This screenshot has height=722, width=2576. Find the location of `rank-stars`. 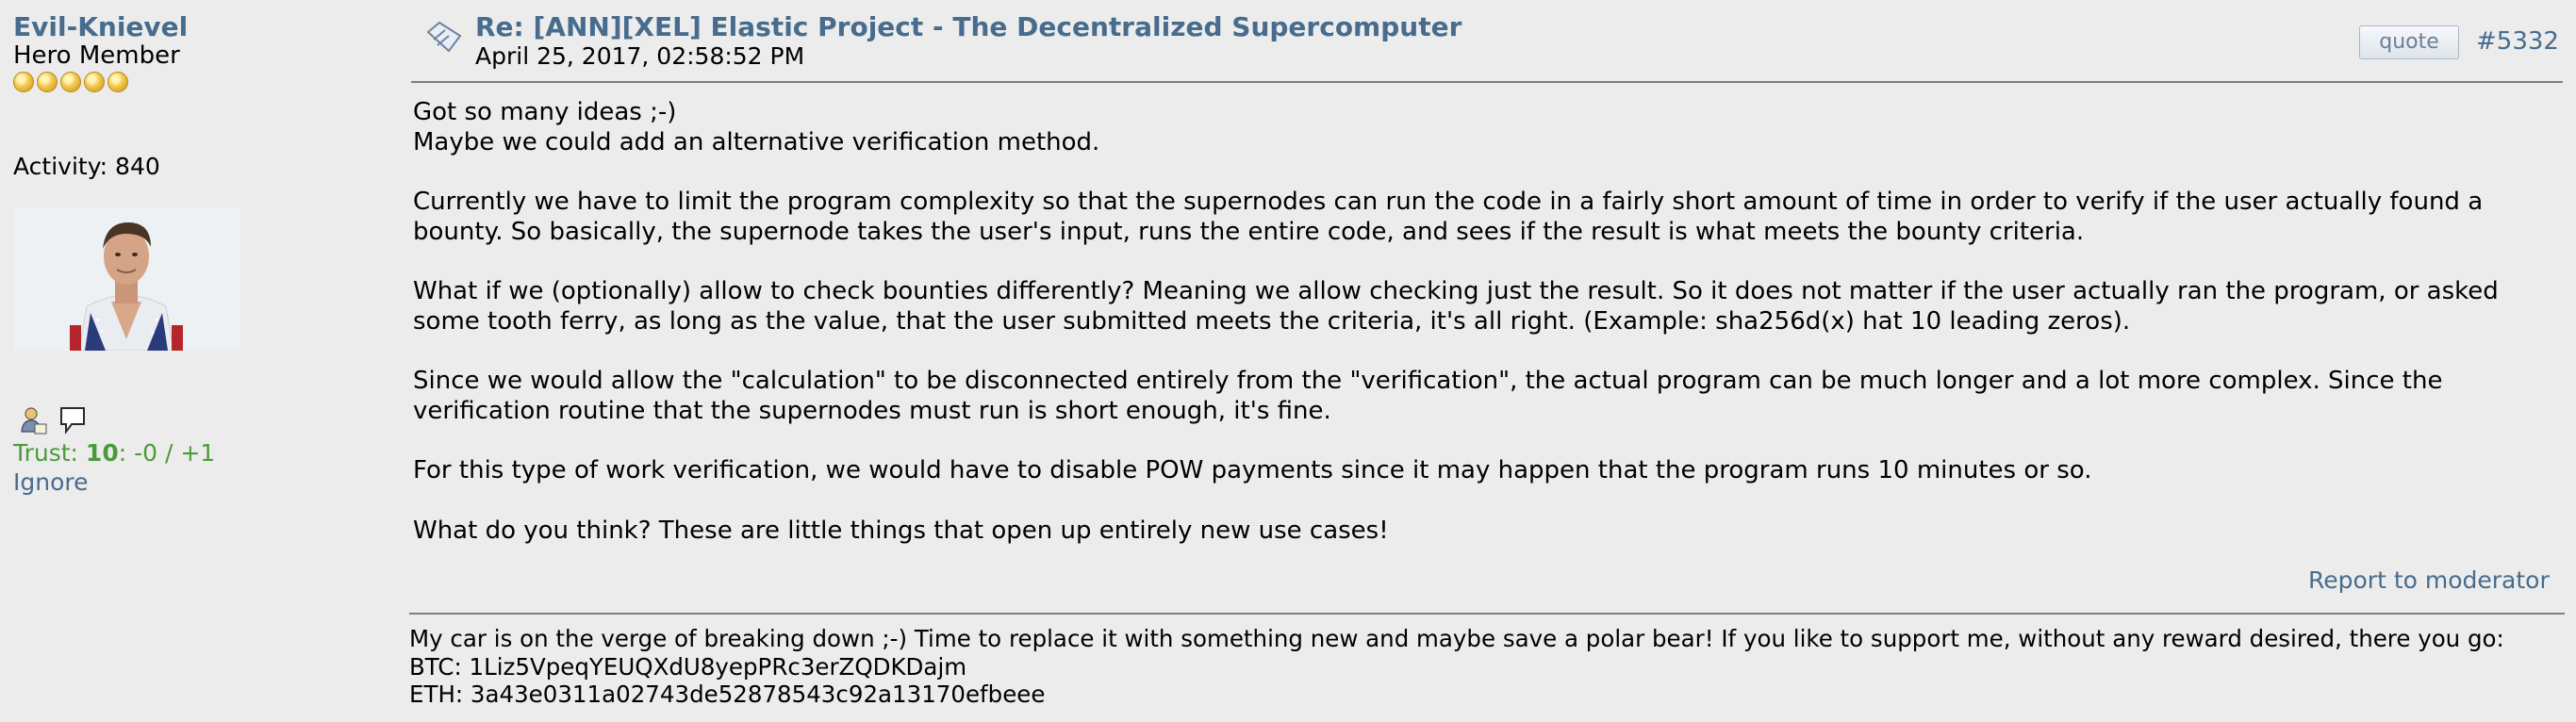

rank-stars is located at coordinates (70, 82).